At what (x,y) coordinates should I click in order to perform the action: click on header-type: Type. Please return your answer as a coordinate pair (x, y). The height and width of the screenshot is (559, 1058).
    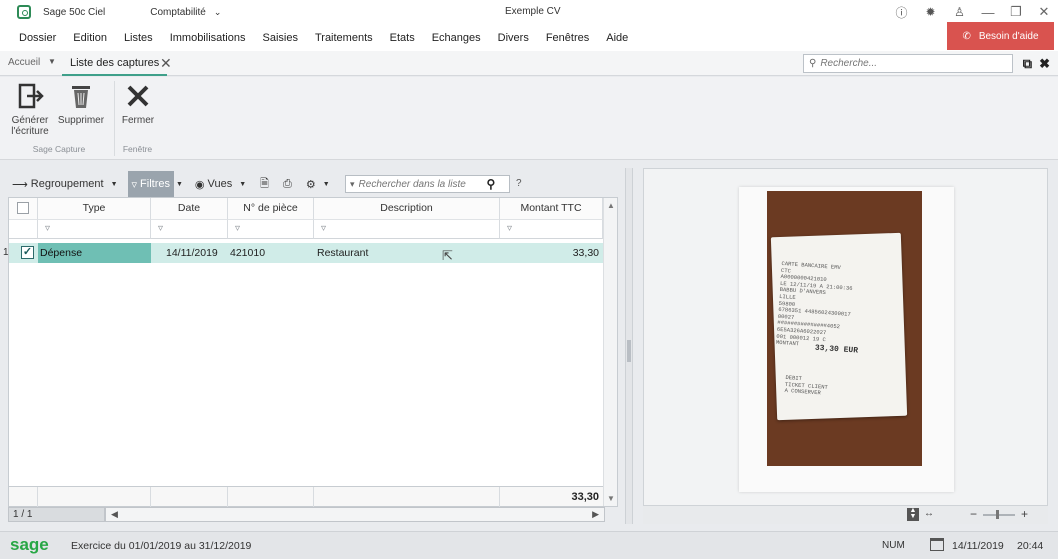
    Looking at the image, I should click on (94, 208).